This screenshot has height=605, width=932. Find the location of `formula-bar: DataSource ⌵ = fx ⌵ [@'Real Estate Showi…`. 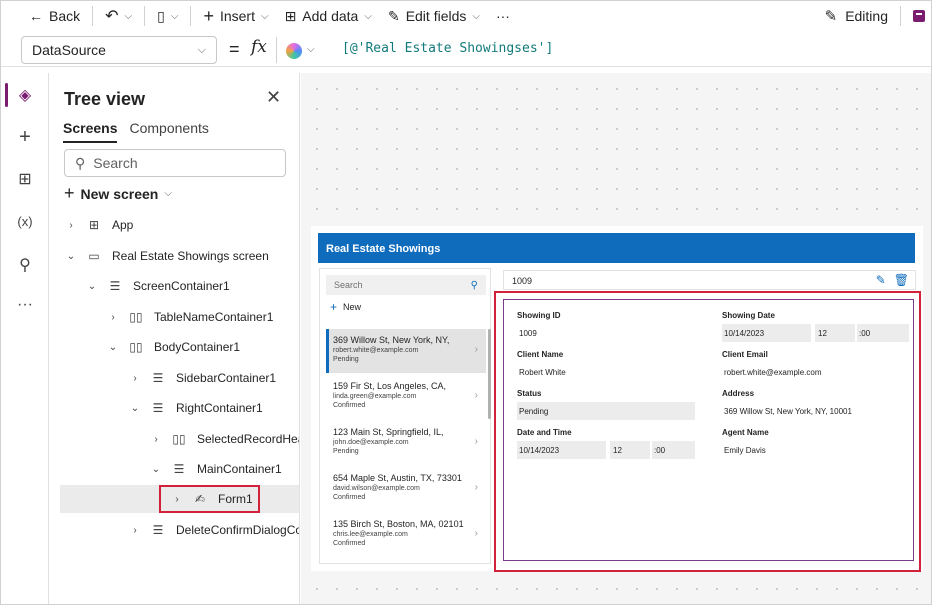

formula-bar: DataSource ⌵ = fx ⌵ [@'Real Estate Showi… is located at coordinates (466, 50).